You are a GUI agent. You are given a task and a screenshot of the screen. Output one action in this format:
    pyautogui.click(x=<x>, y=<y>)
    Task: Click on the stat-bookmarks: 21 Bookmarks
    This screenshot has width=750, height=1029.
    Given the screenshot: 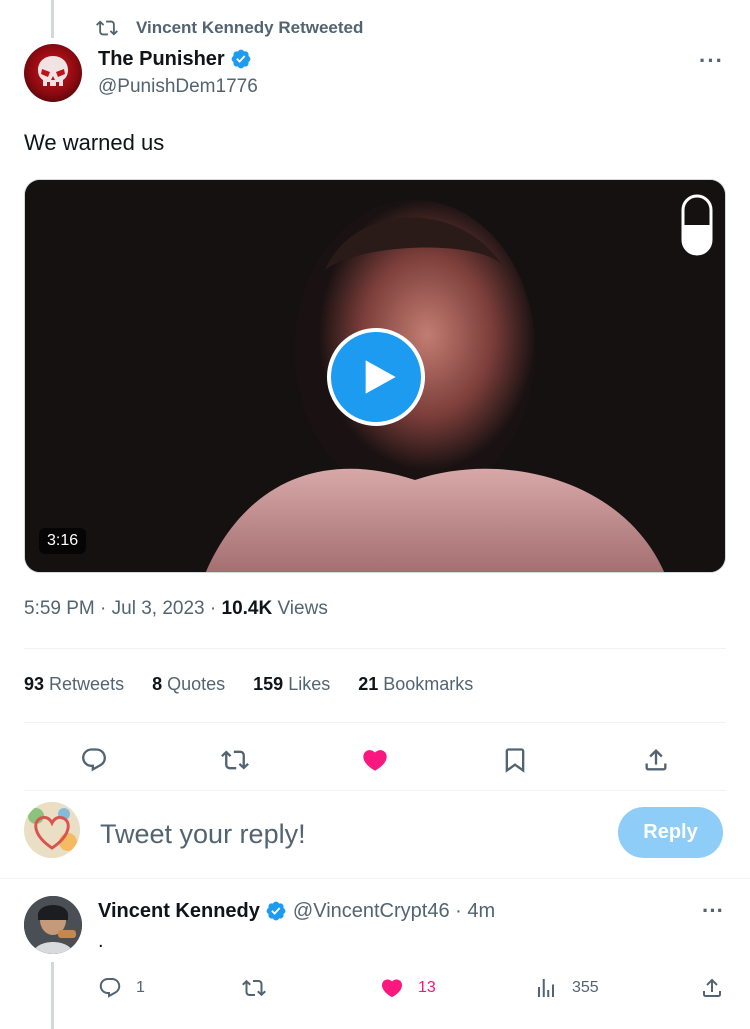 What is the action you would take?
    pyautogui.click(x=415, y=684)
    